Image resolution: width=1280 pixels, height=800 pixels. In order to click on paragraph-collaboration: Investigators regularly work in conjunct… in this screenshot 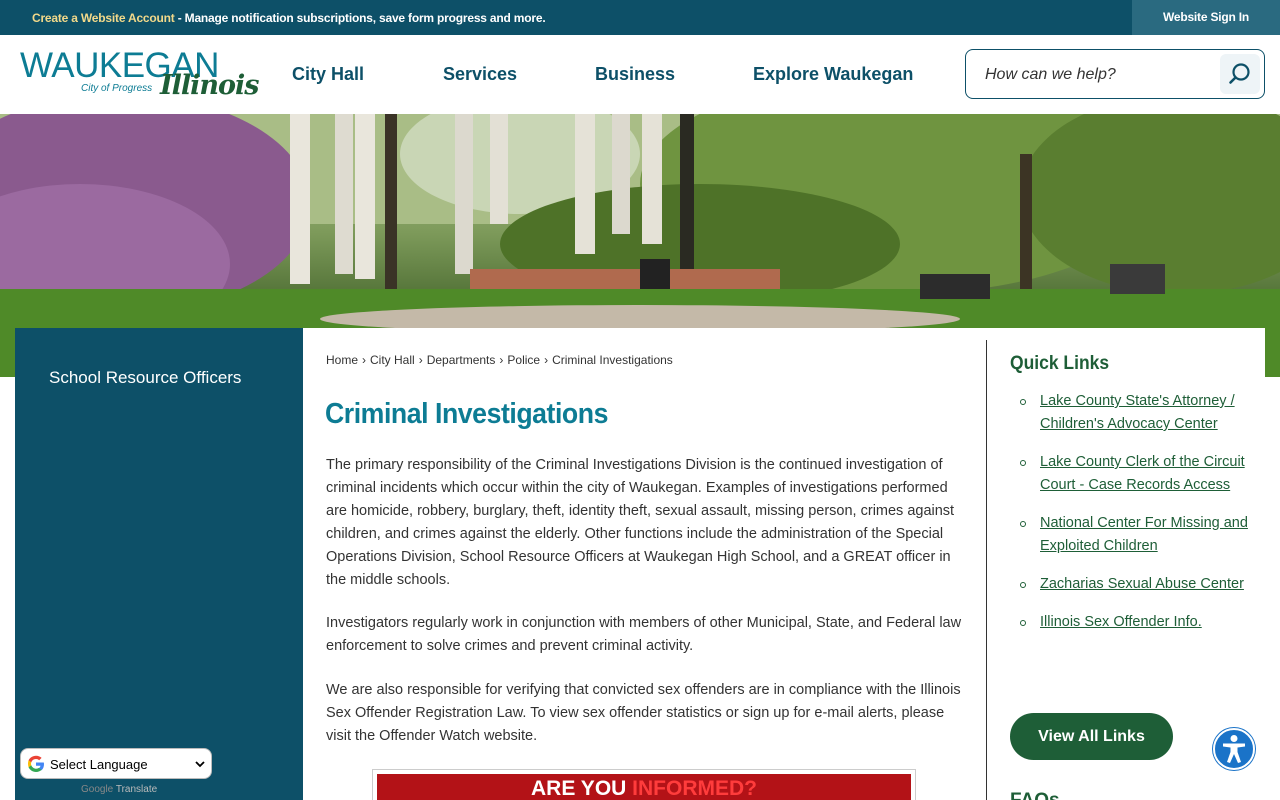, I will do `click(644, 634)`.